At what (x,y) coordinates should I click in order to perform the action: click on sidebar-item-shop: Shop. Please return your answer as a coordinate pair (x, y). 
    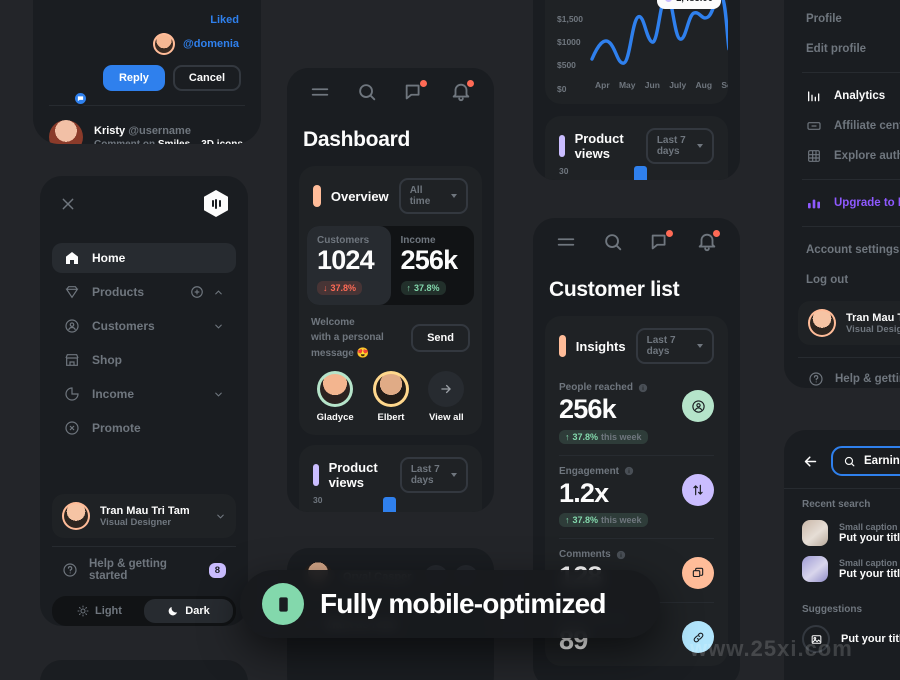
    Looking at the image, I should click on (144, 360).